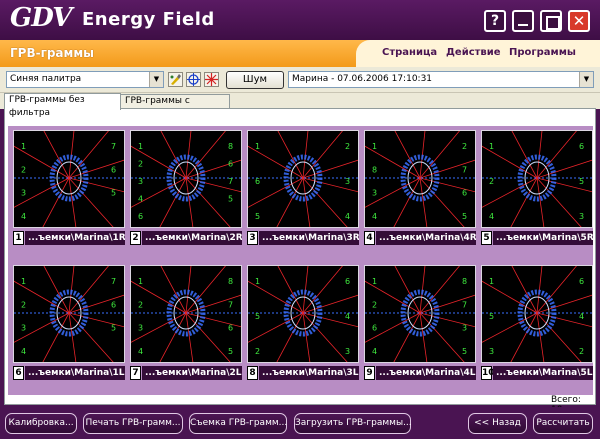  I want to click on tab-filtered: ГРВ-граммы с фильтром, so click(175, 106).